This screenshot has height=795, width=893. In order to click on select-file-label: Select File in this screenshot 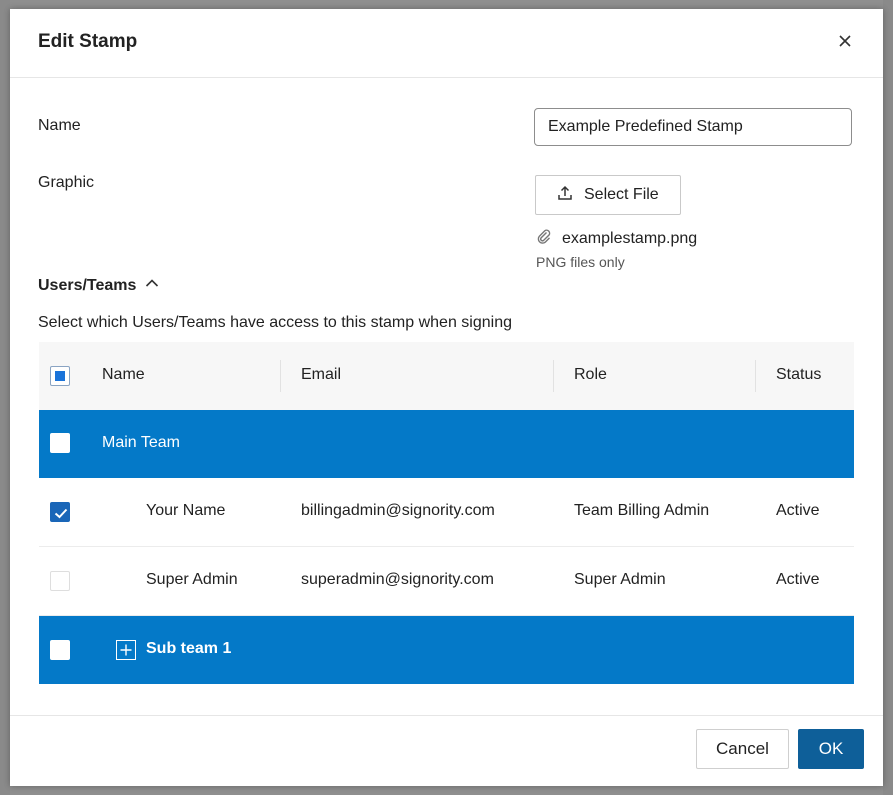, I will do `click(621, 194)`.